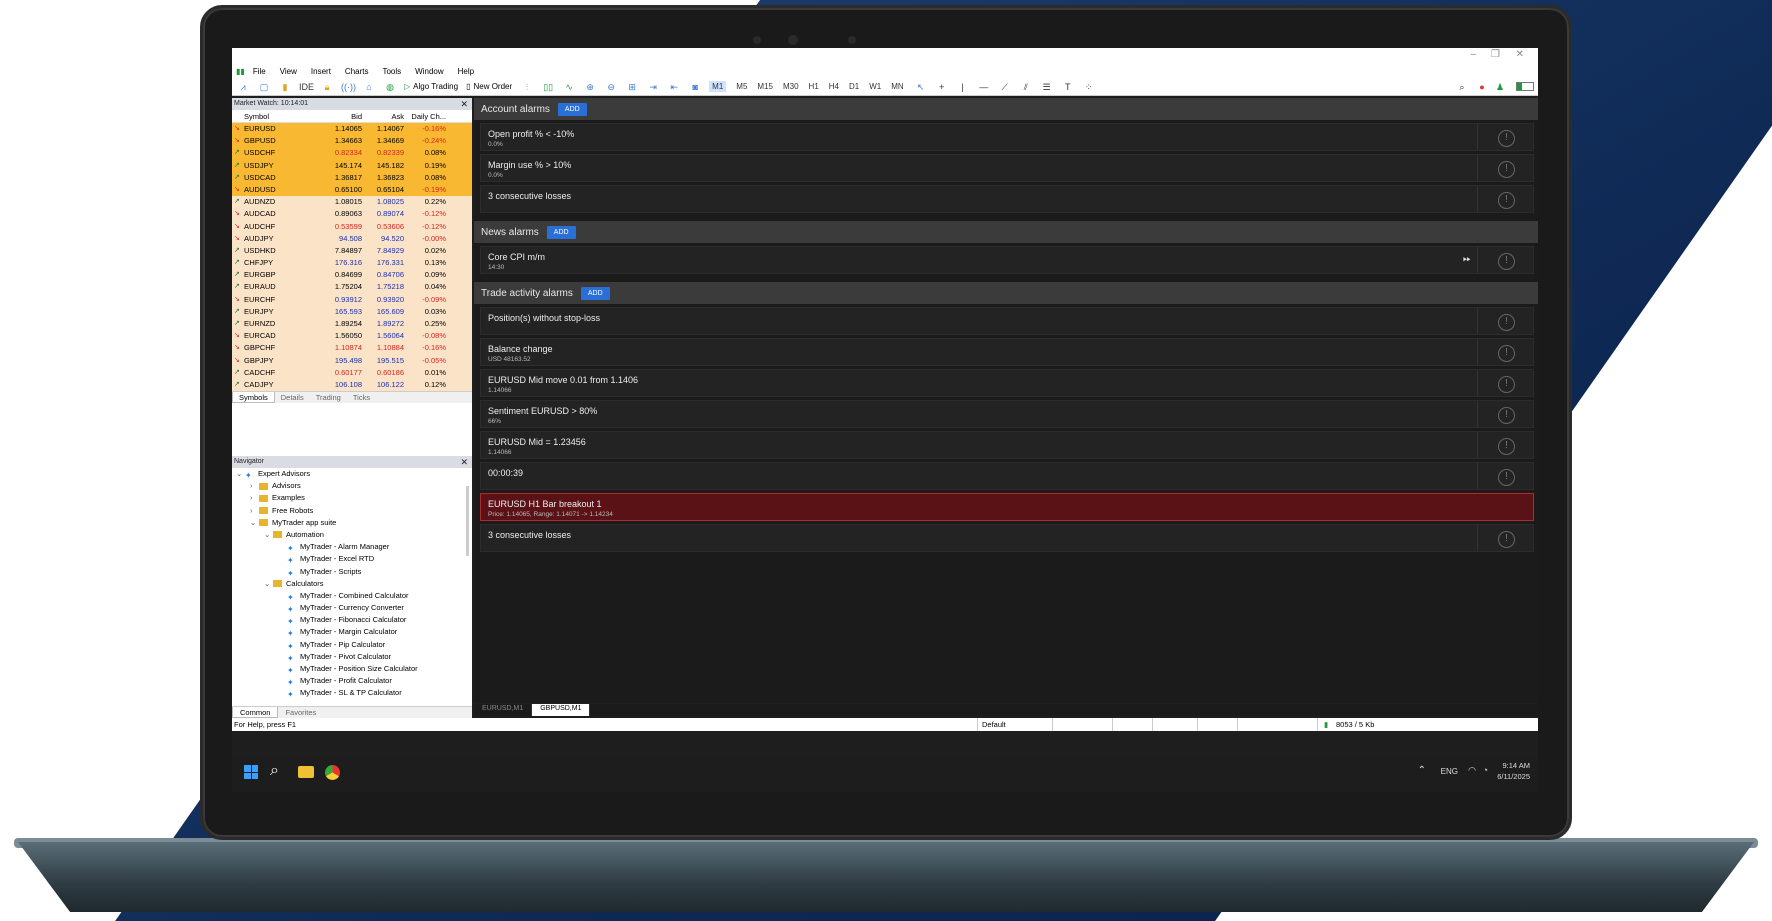 This screenshot has height=921, width=1772. Describe the element at coordinates (590, 87) in the screenshot. I see `zoom-in-icon: ⊕` at that location.